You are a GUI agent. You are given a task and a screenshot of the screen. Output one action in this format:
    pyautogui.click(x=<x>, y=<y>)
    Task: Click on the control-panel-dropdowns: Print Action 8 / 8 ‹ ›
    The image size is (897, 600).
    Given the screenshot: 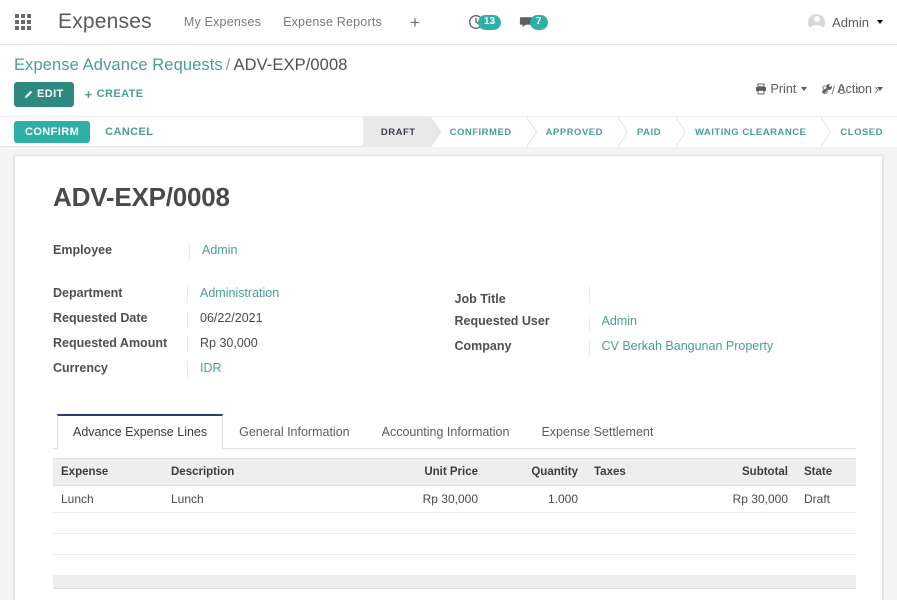 What is the action you would take?
    pyautogui.click(x=819, y=89)
    